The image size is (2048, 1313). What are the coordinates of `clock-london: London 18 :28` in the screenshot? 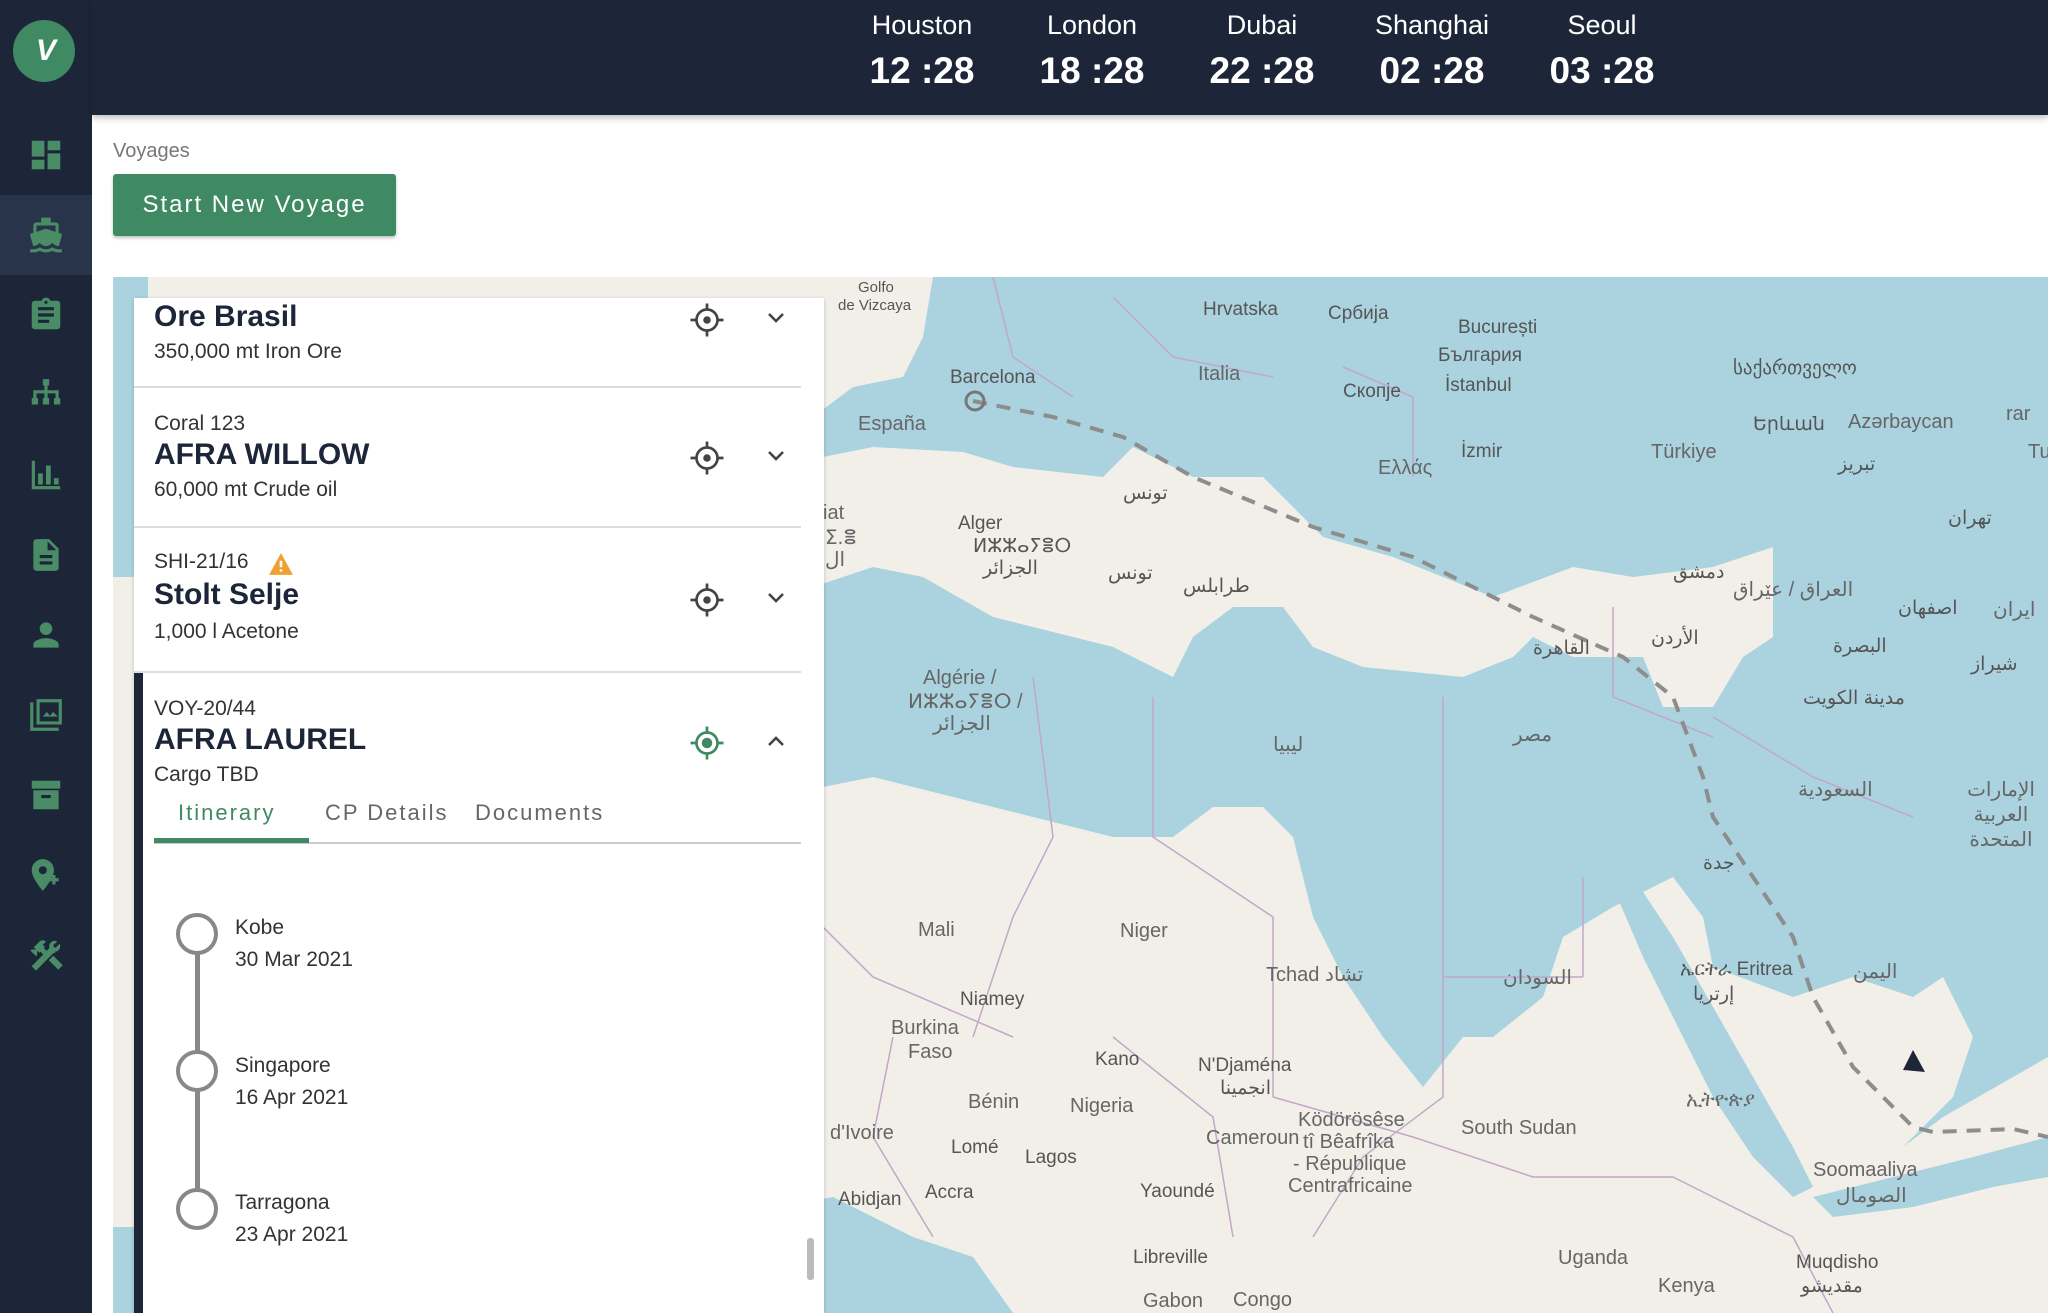 It's located at (1092, 52).